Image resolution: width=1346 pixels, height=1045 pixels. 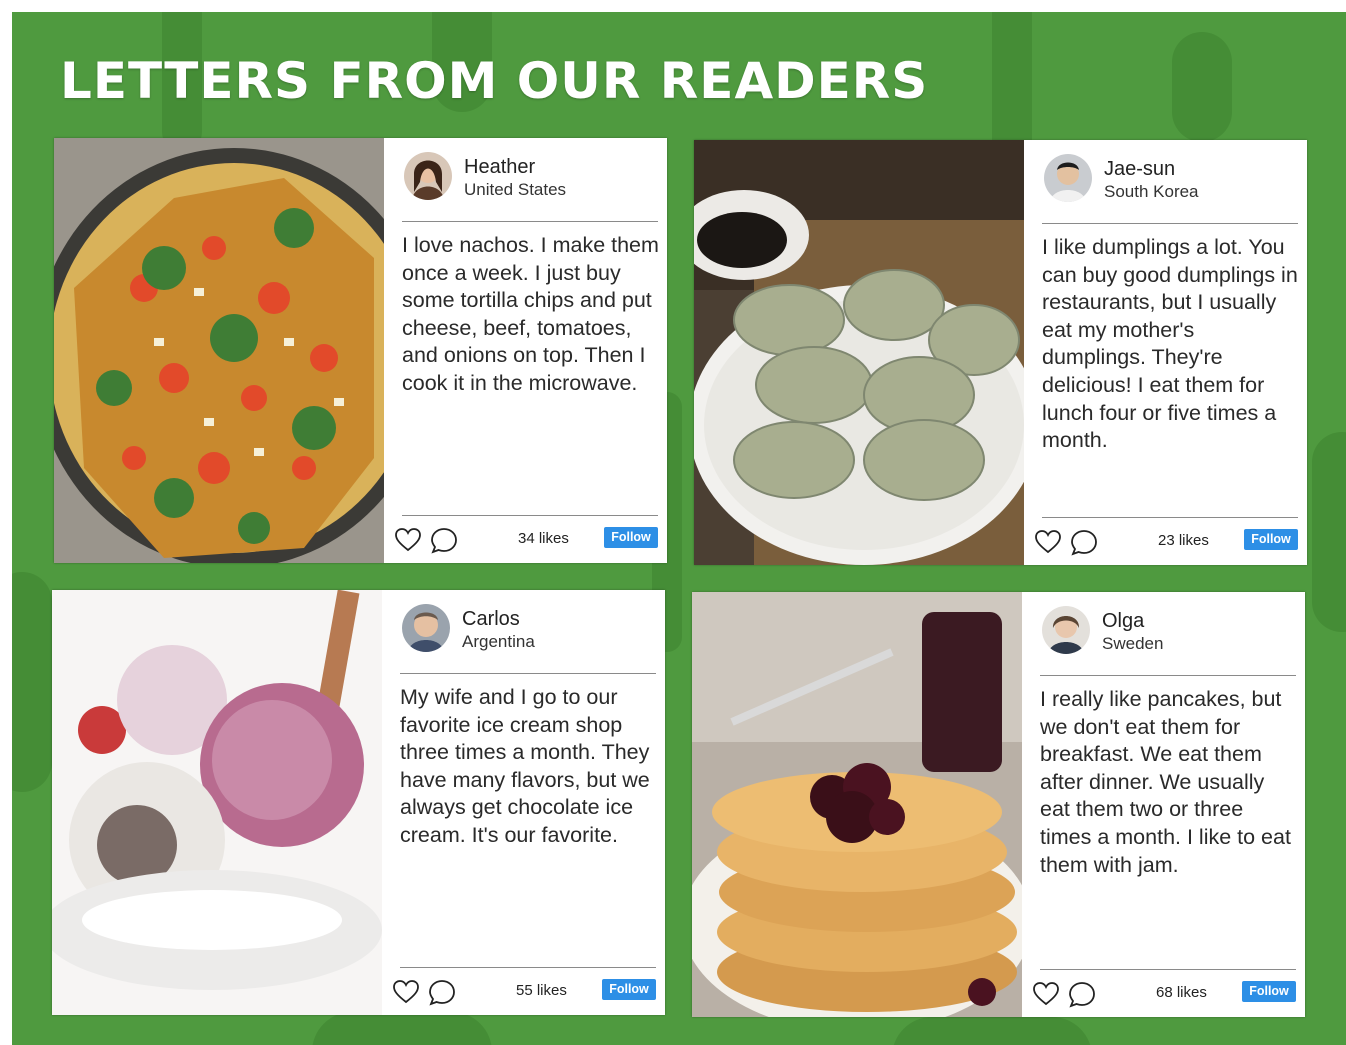 What do you see at coordinates (543, 538) in the screenshot?
I see `like-count: 34 likes` at bounding box center [543, 538].